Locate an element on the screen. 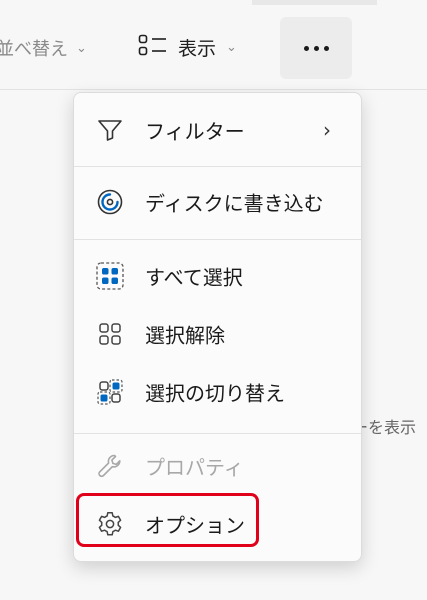 The height and width of the screenshot is (600, 427). invert-selection-icon is located at coordinates (110, 392).